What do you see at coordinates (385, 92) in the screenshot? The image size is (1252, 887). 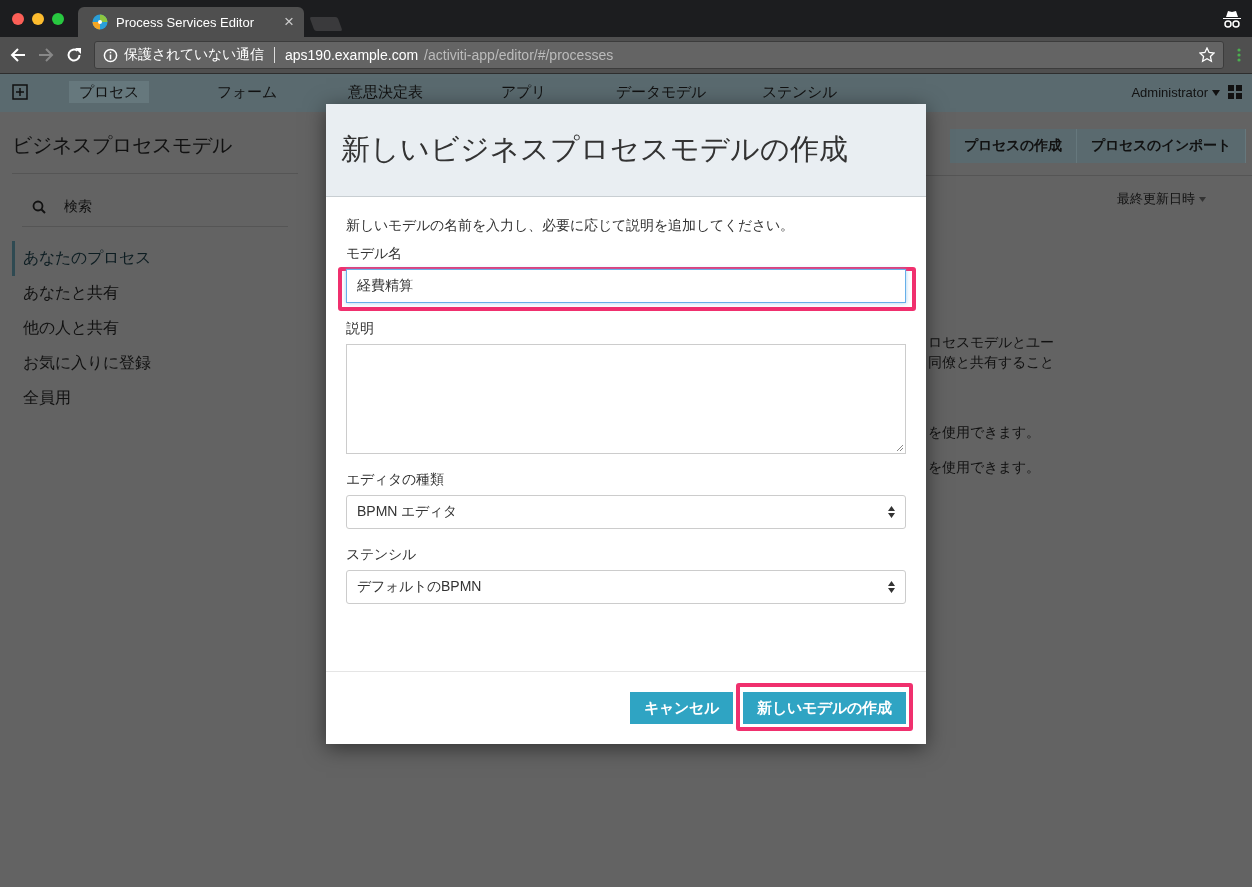 I see `nav-tab: 意思決定表` at bounding box center [385, 92].